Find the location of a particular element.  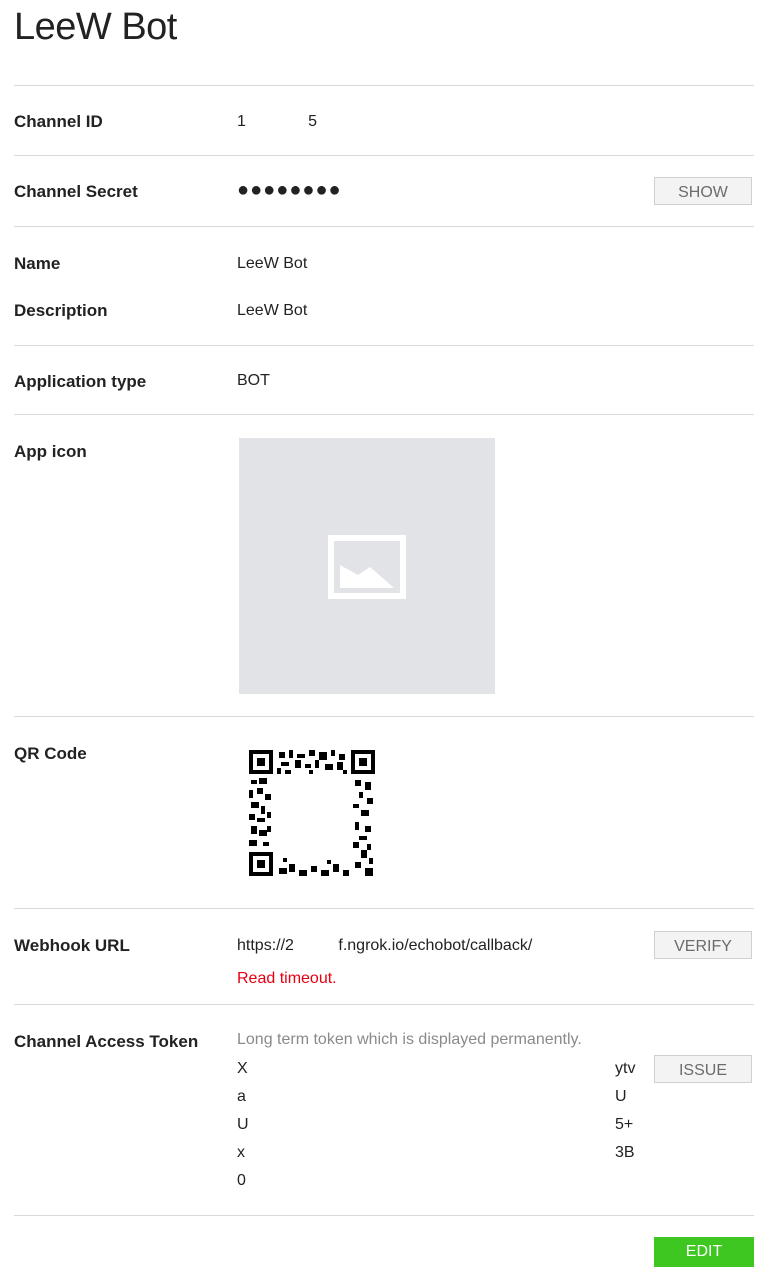

token-line-start: x is located at coordinates (241, 1152).